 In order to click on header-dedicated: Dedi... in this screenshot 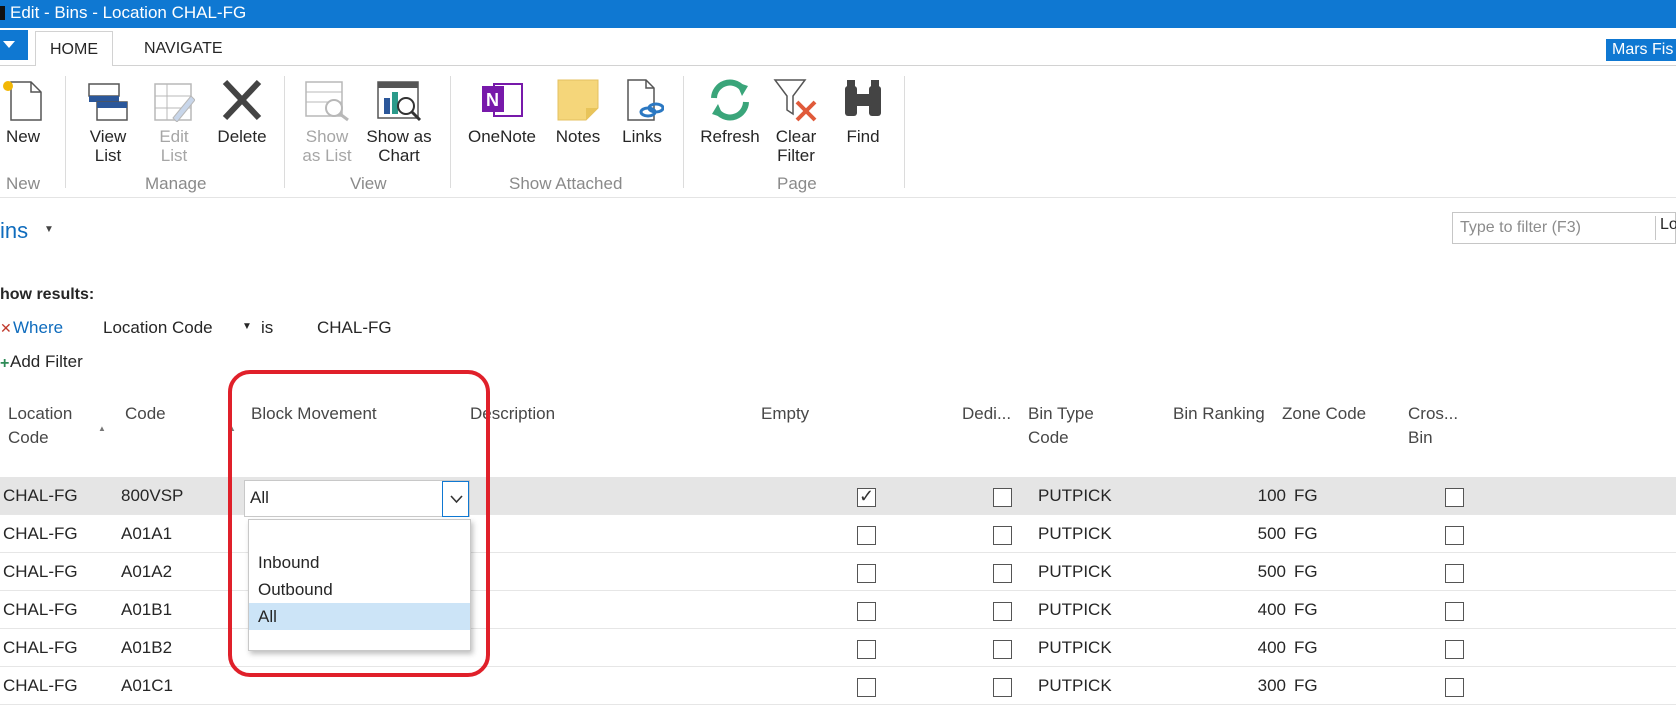, I will do `click(986, 414)`.